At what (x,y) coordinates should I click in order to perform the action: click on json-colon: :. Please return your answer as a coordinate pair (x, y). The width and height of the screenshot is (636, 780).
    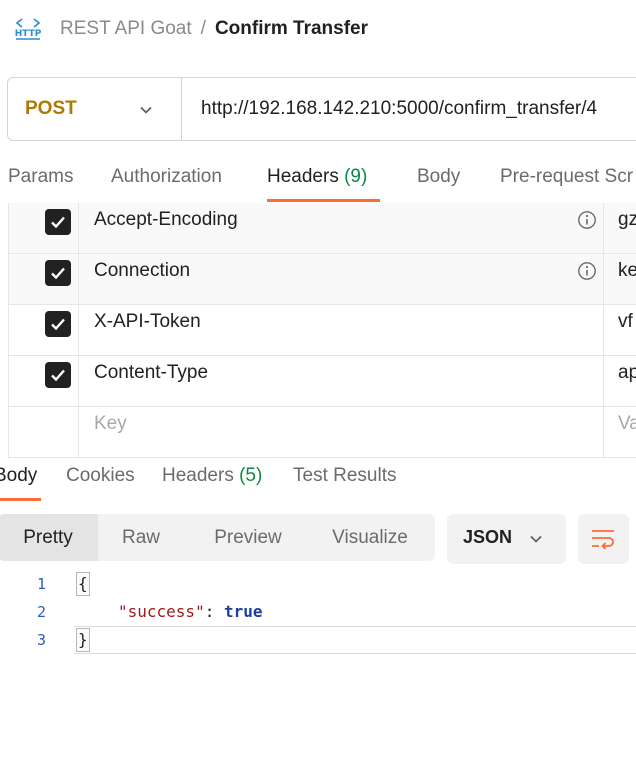
    Looking at the image, I should click on (214, 611).